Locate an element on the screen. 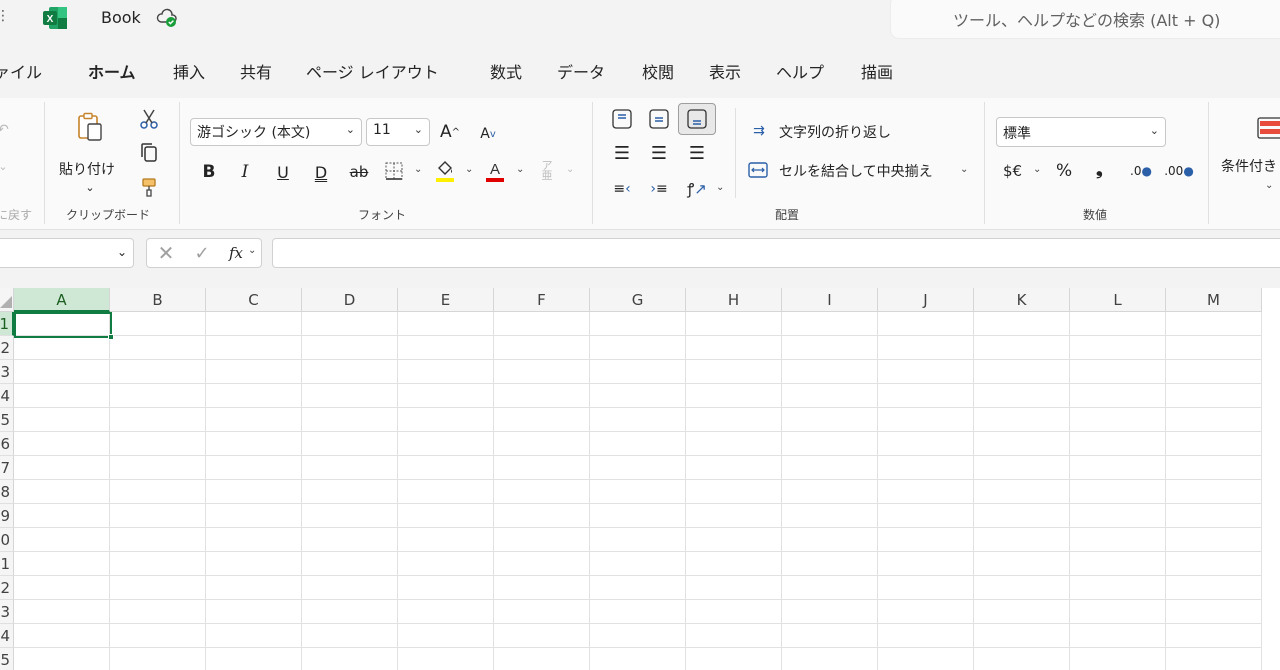 The width and height of the screenshot is (1280, 670). font-size-dropdown: 11 ⌄ is located at coordinates (398, 132).